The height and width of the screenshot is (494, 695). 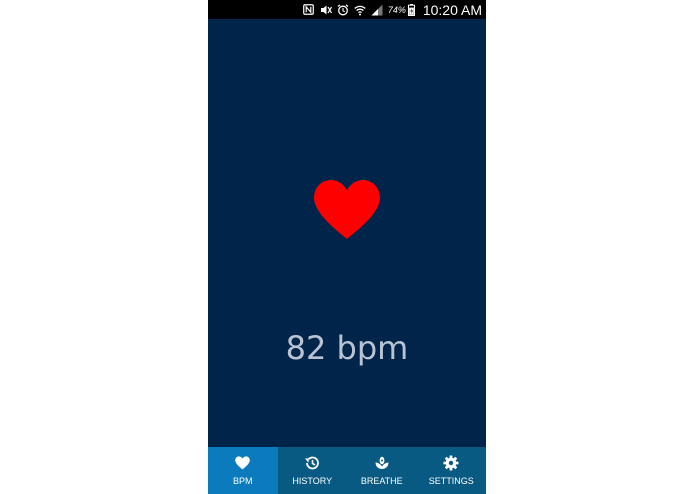 I want to click on gear-icon, so click(x=451, y=463).